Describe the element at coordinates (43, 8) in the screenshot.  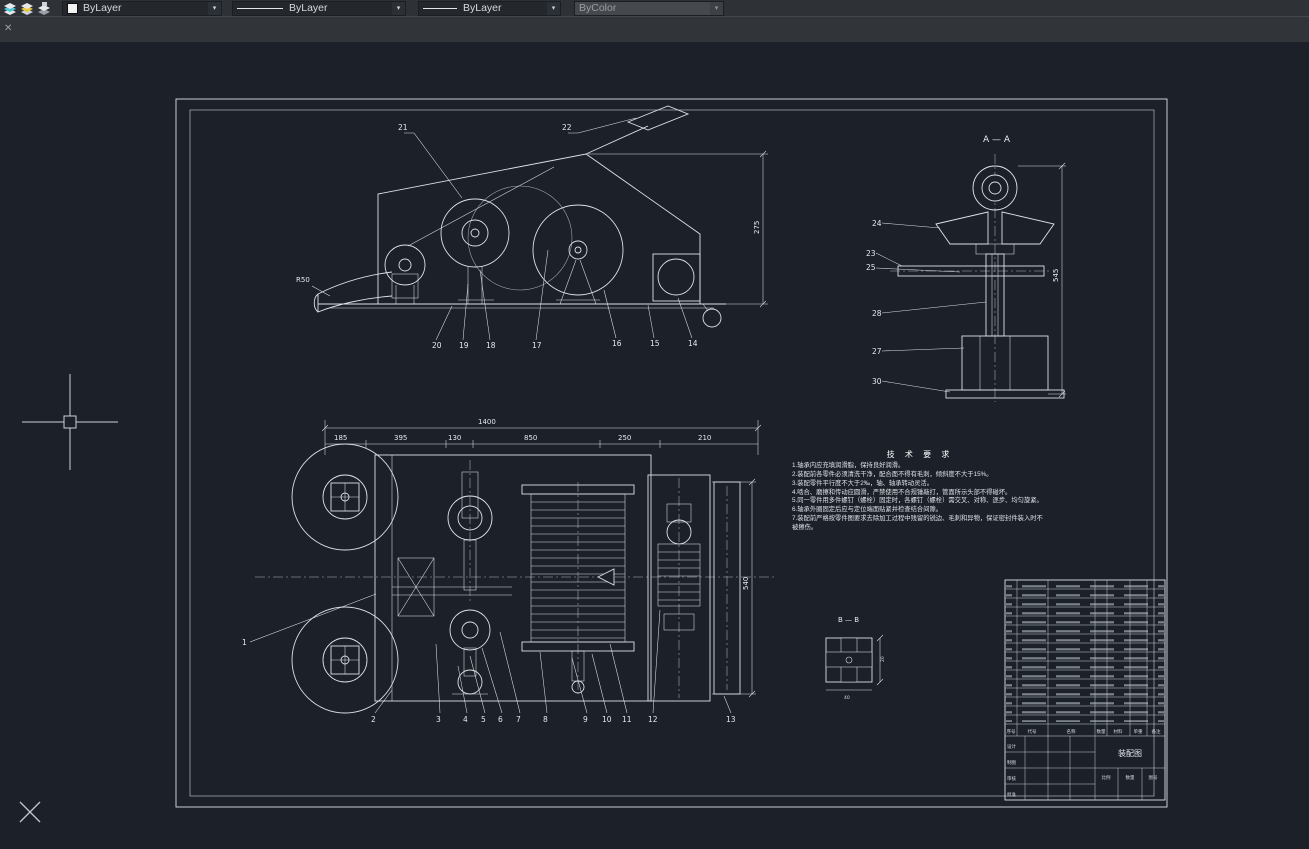
I see `layer-previous-icon` at that location.